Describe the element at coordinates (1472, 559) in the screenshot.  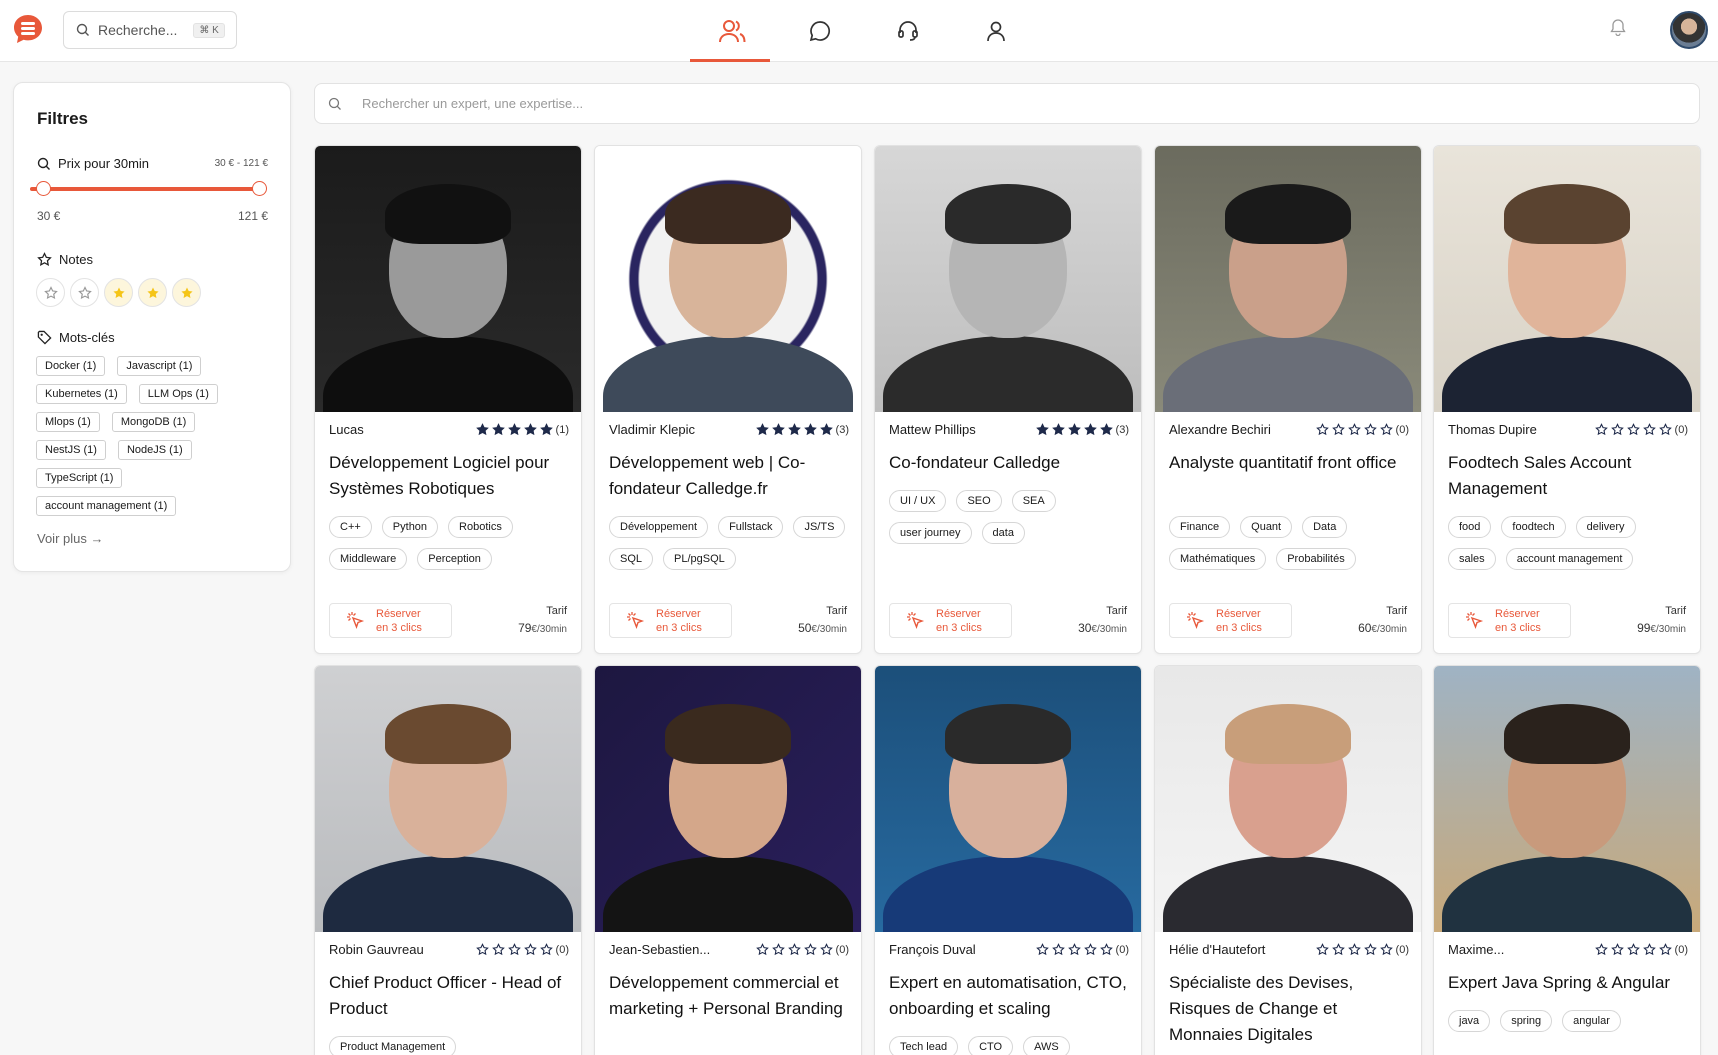
I see `expertise-tag: sales` at that location.